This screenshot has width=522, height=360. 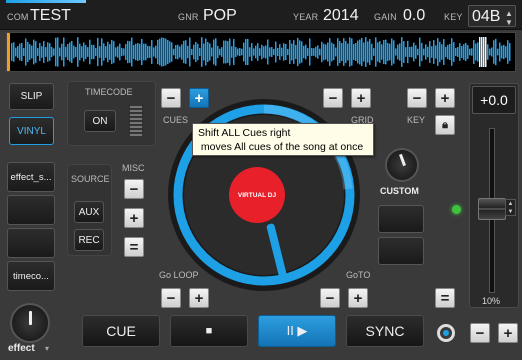 What do you see at coordinates (209, 331) in the screenshot?
I see `stop-button: ■` at bounding box center [209, 331].